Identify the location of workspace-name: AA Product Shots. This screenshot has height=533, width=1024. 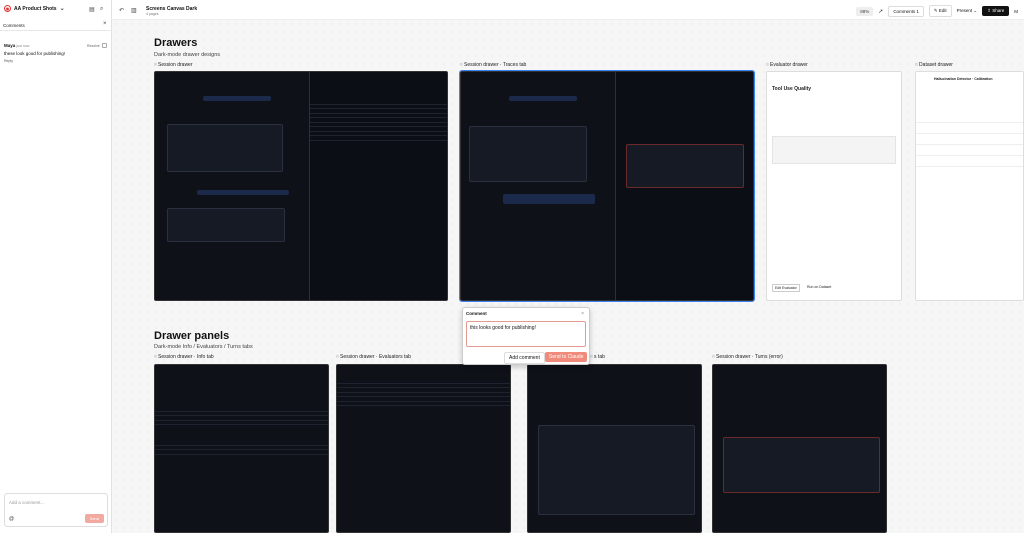
(35, 8).